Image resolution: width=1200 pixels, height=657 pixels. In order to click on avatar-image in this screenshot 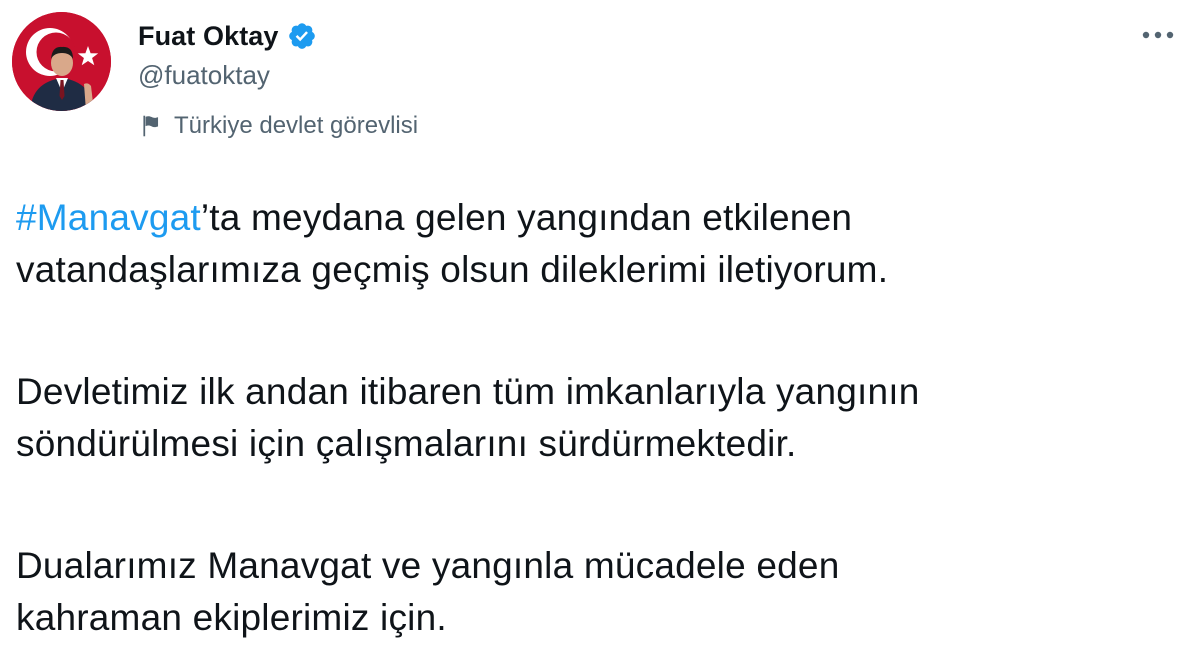, I will do `click(61, 61)`.